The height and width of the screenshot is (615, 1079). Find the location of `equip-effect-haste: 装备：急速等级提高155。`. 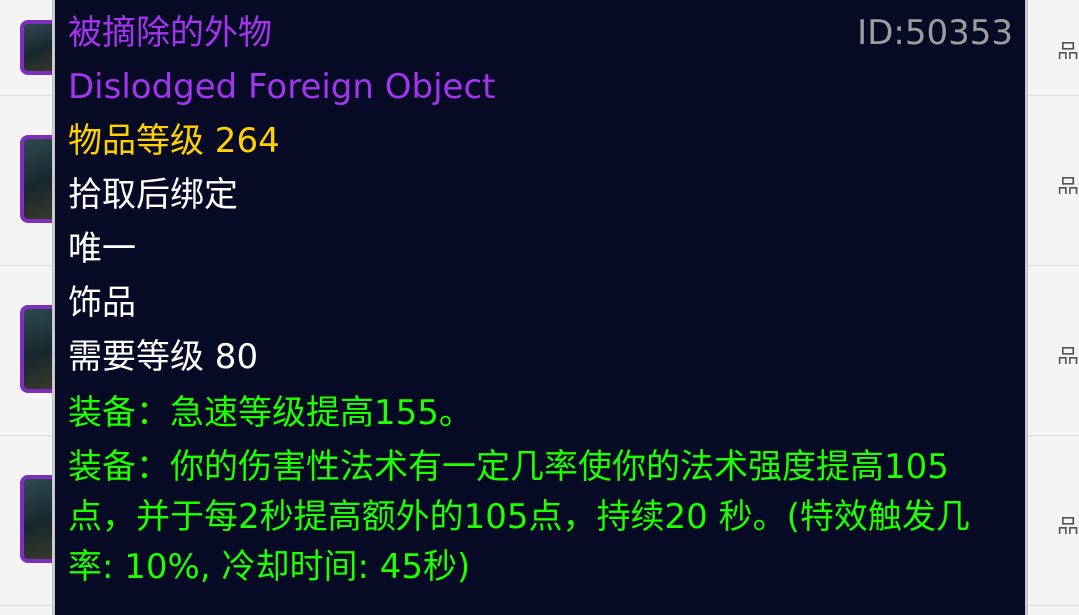

equip-effect-haste: 装备：急速等级提高155。 is located at coordinates (270, 413).